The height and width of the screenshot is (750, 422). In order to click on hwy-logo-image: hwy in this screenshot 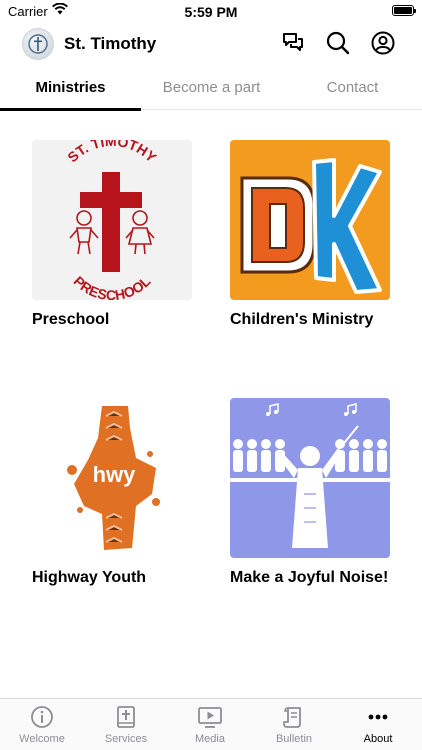, I will do `click(112, 478)`.